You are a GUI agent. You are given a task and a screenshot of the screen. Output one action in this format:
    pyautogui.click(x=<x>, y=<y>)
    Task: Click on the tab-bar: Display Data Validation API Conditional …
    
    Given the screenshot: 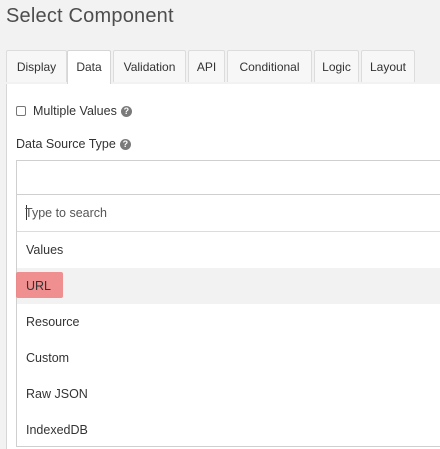 What is the action you would take?
    pyautogui.click(x=223, y=67)
    